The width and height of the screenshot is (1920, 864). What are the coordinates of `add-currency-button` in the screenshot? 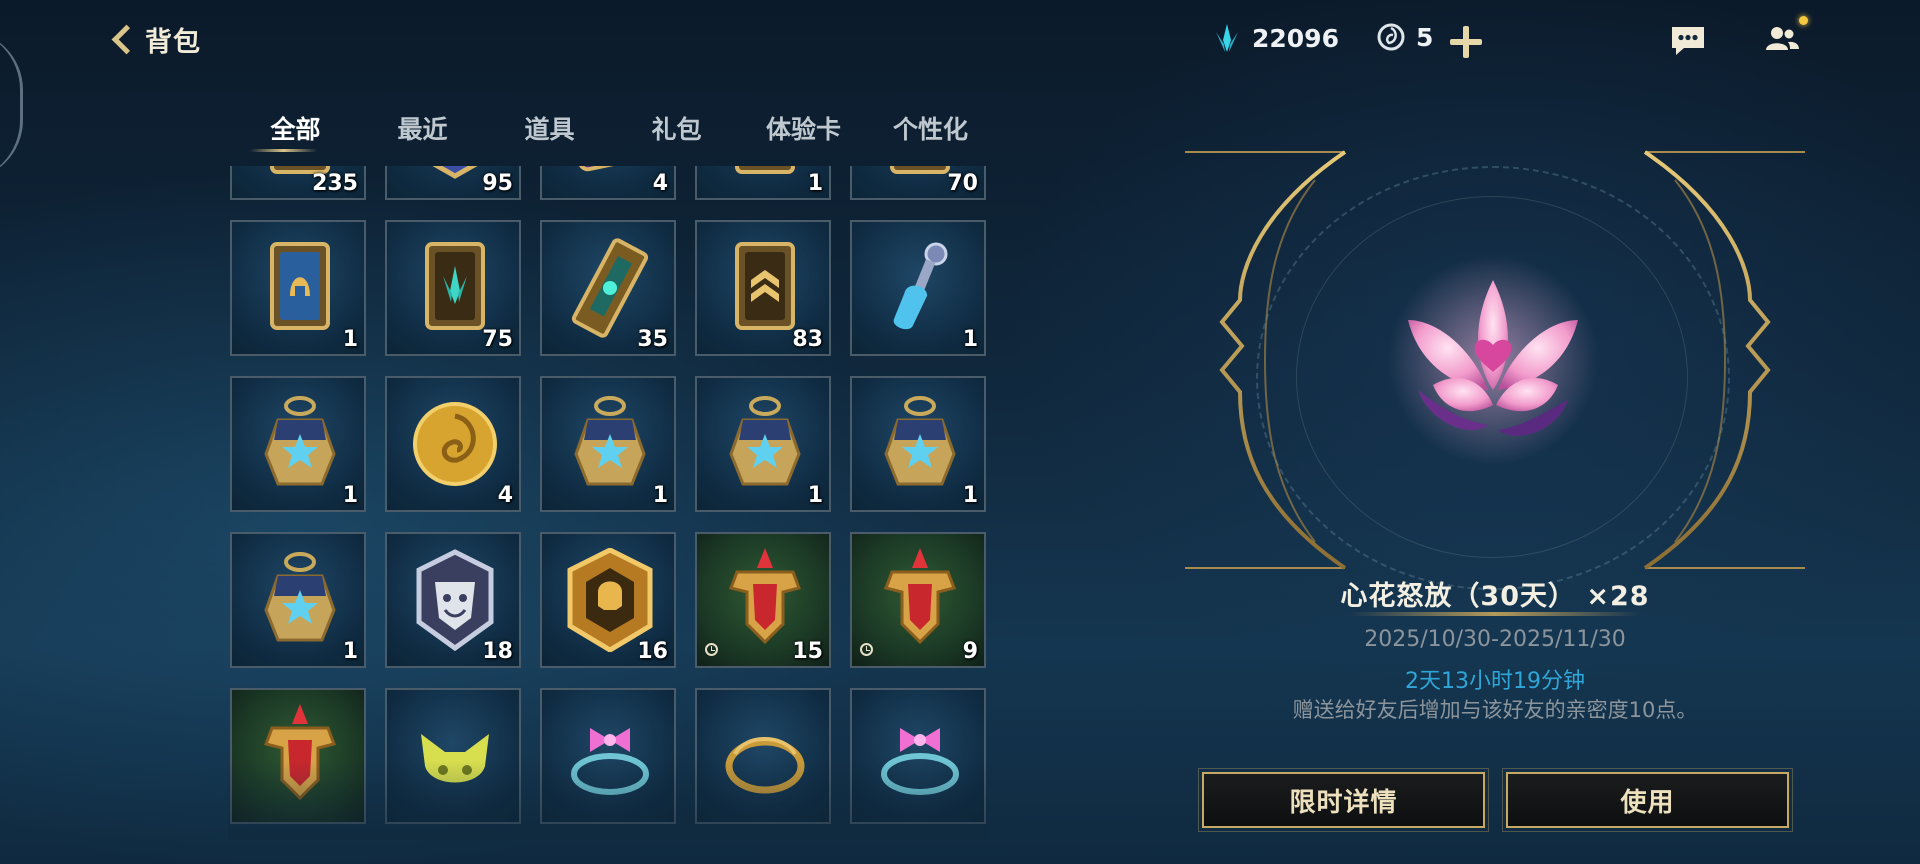 It's located at (1466, 42).